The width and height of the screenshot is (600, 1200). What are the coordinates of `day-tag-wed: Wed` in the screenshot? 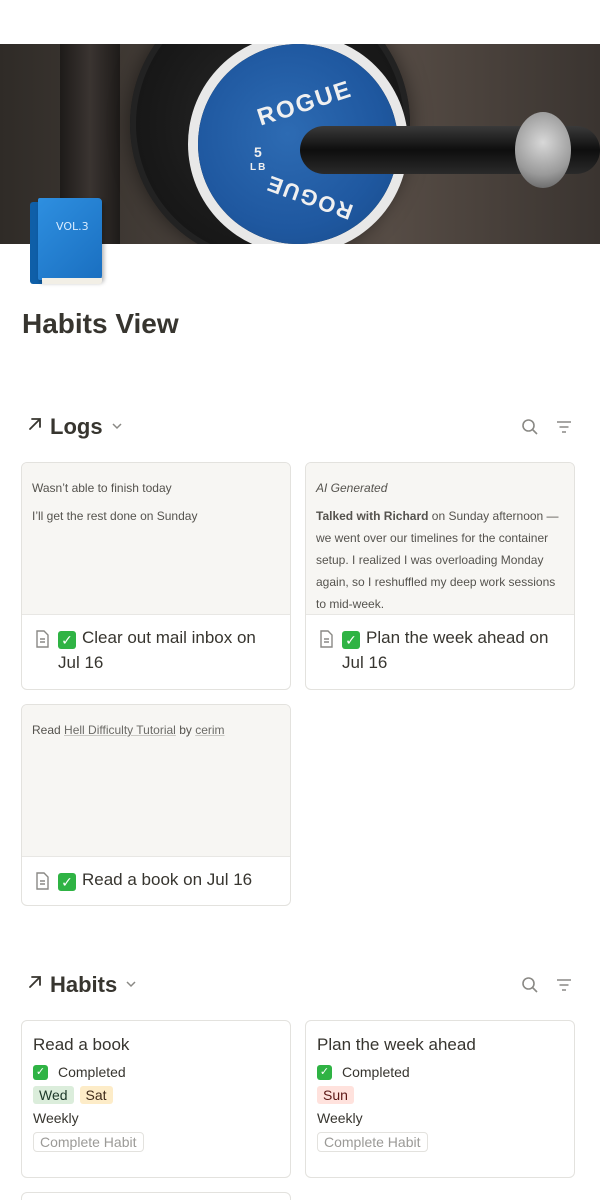 It's located at (53, 1095).